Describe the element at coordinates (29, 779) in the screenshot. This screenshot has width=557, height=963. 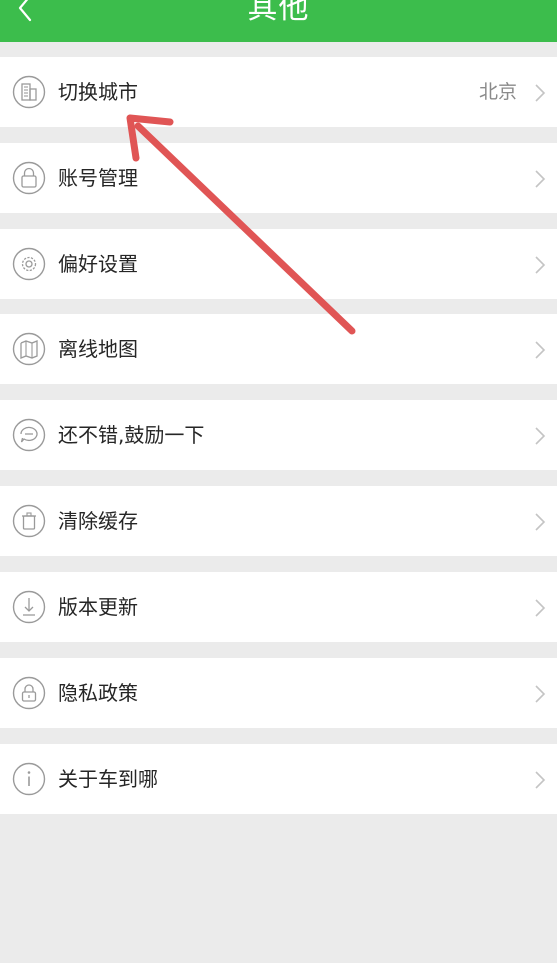
I see `info-icon` at that location.